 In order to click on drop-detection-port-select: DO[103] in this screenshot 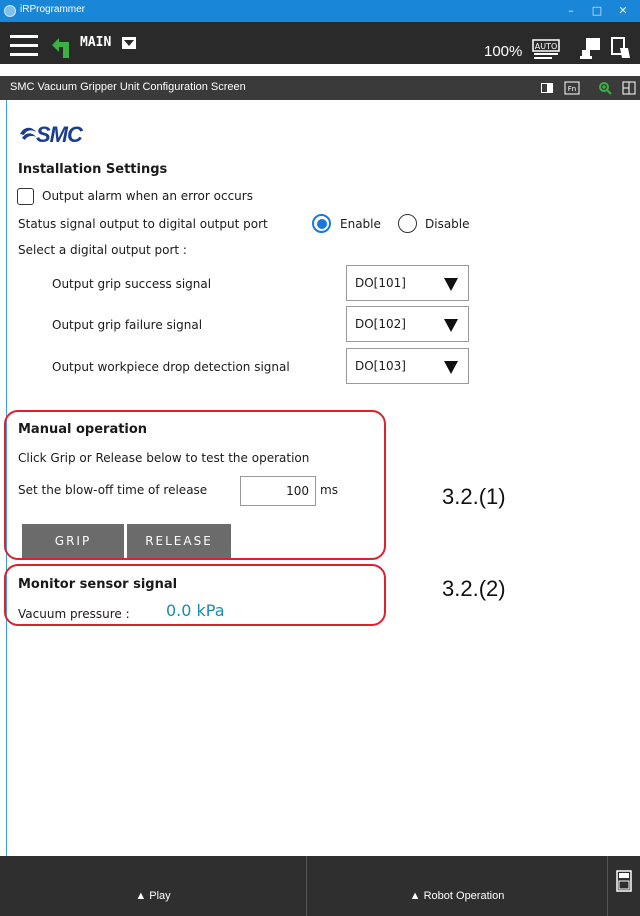, I will do `click(407, 366)`.